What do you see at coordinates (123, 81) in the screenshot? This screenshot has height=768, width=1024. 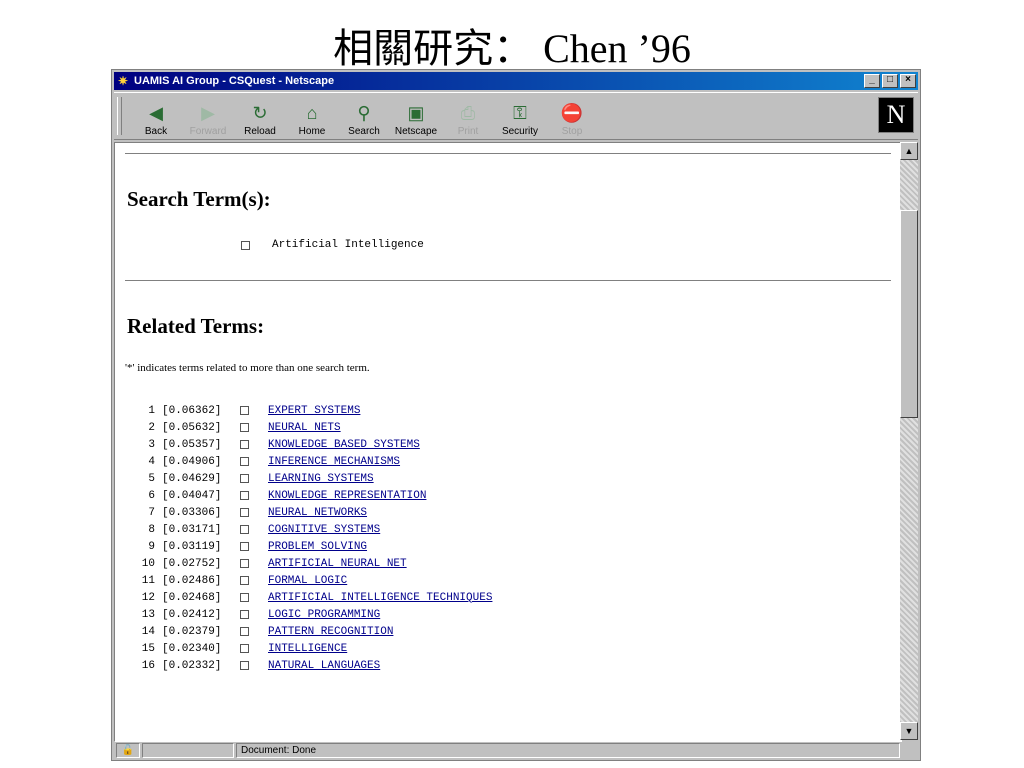 I see `netscape-app-icon: ✷` at bounding box center [123, 81].